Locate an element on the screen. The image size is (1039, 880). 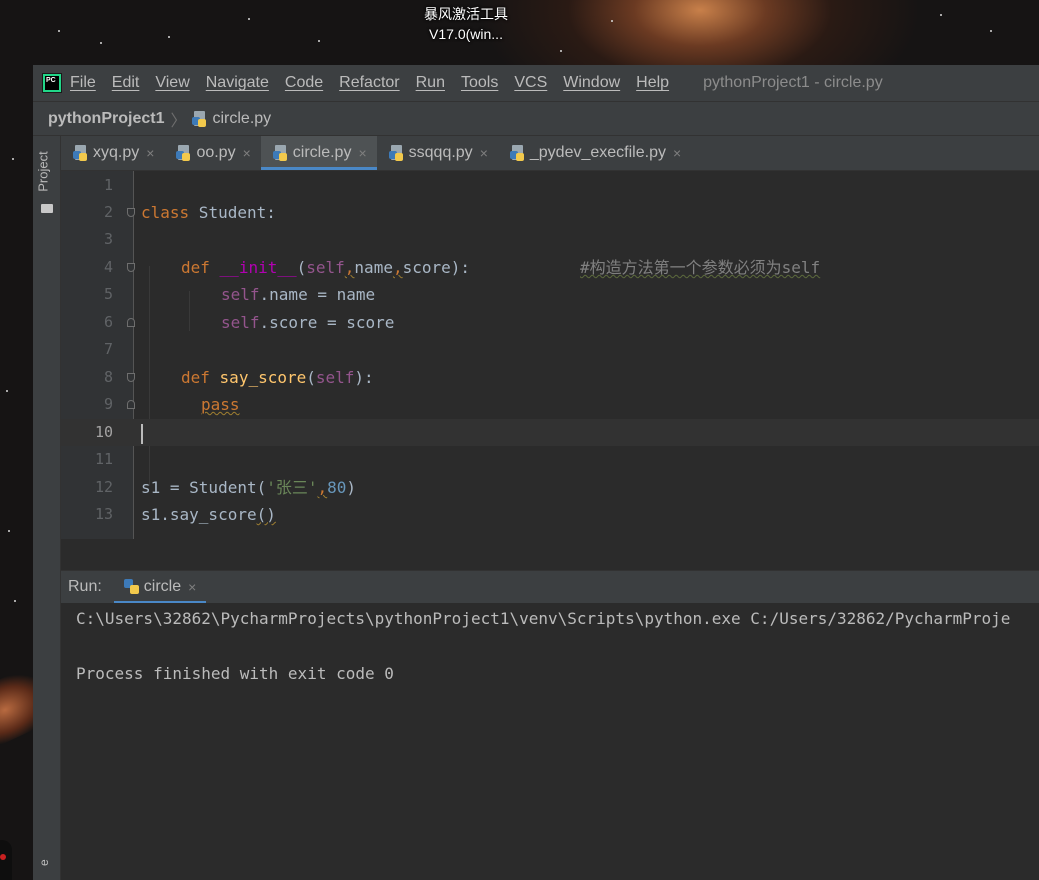
code-comment: #构造方法第一个参数必须为self is located at coordinates (700, 267).